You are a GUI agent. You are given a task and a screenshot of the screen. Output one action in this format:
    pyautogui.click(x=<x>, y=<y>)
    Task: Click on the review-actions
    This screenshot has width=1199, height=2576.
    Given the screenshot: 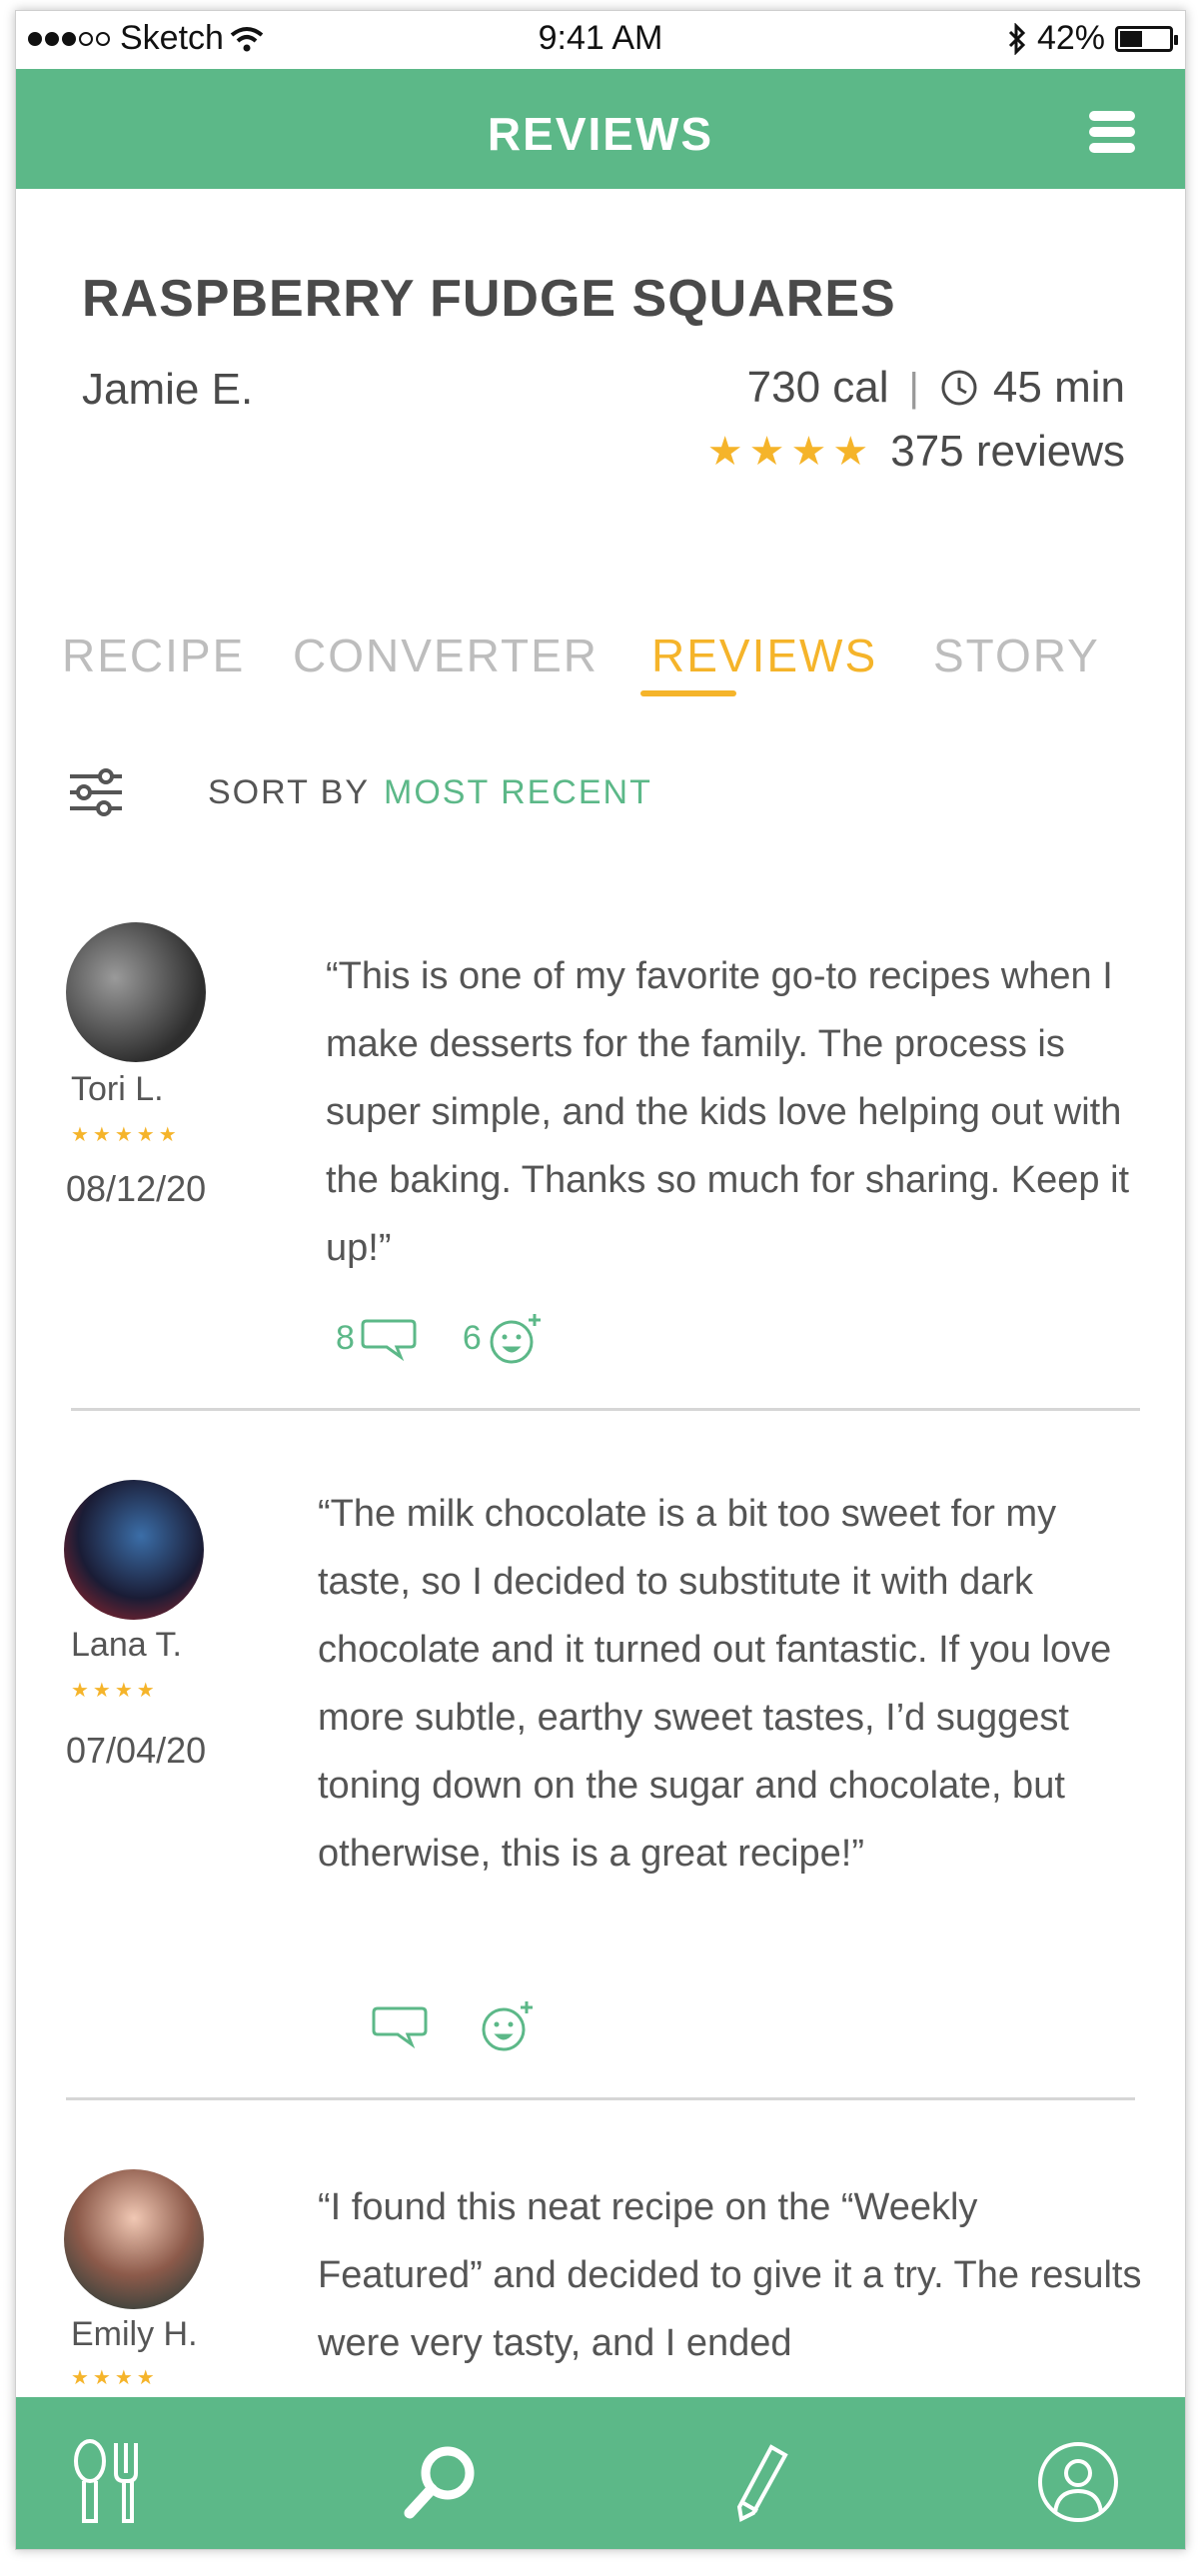 What is the action you would take?
    pyautogui.click(x=474, y=2025)
    